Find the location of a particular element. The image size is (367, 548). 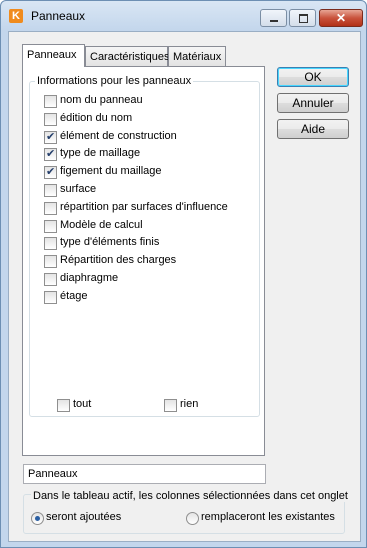

checkbox-label: élément de construction is located at coordinates (118, 136).